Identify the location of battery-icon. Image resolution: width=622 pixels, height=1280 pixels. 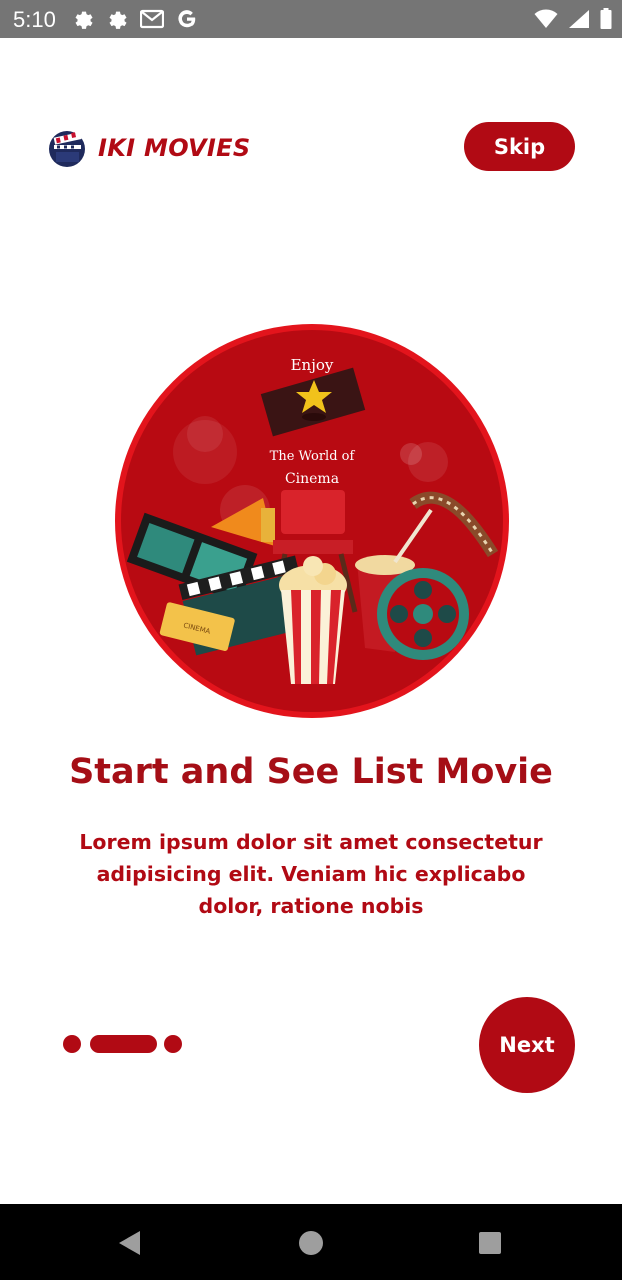
(606, 18).